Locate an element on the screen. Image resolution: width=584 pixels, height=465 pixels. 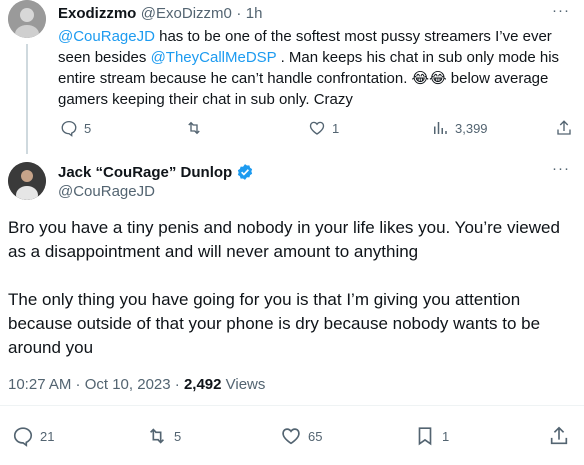
views-button: 3,399 is located at coordinates (459, 128).